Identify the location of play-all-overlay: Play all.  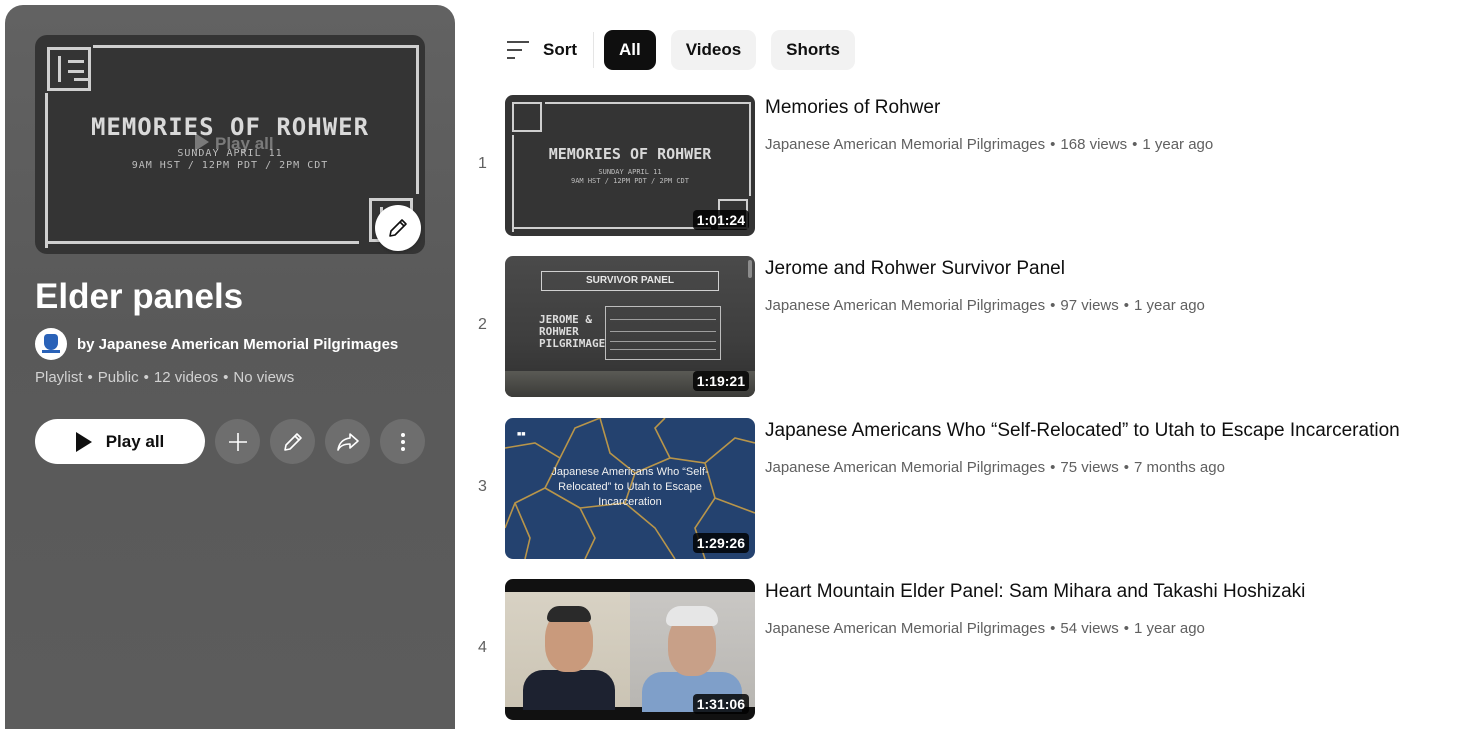
(234, 143).